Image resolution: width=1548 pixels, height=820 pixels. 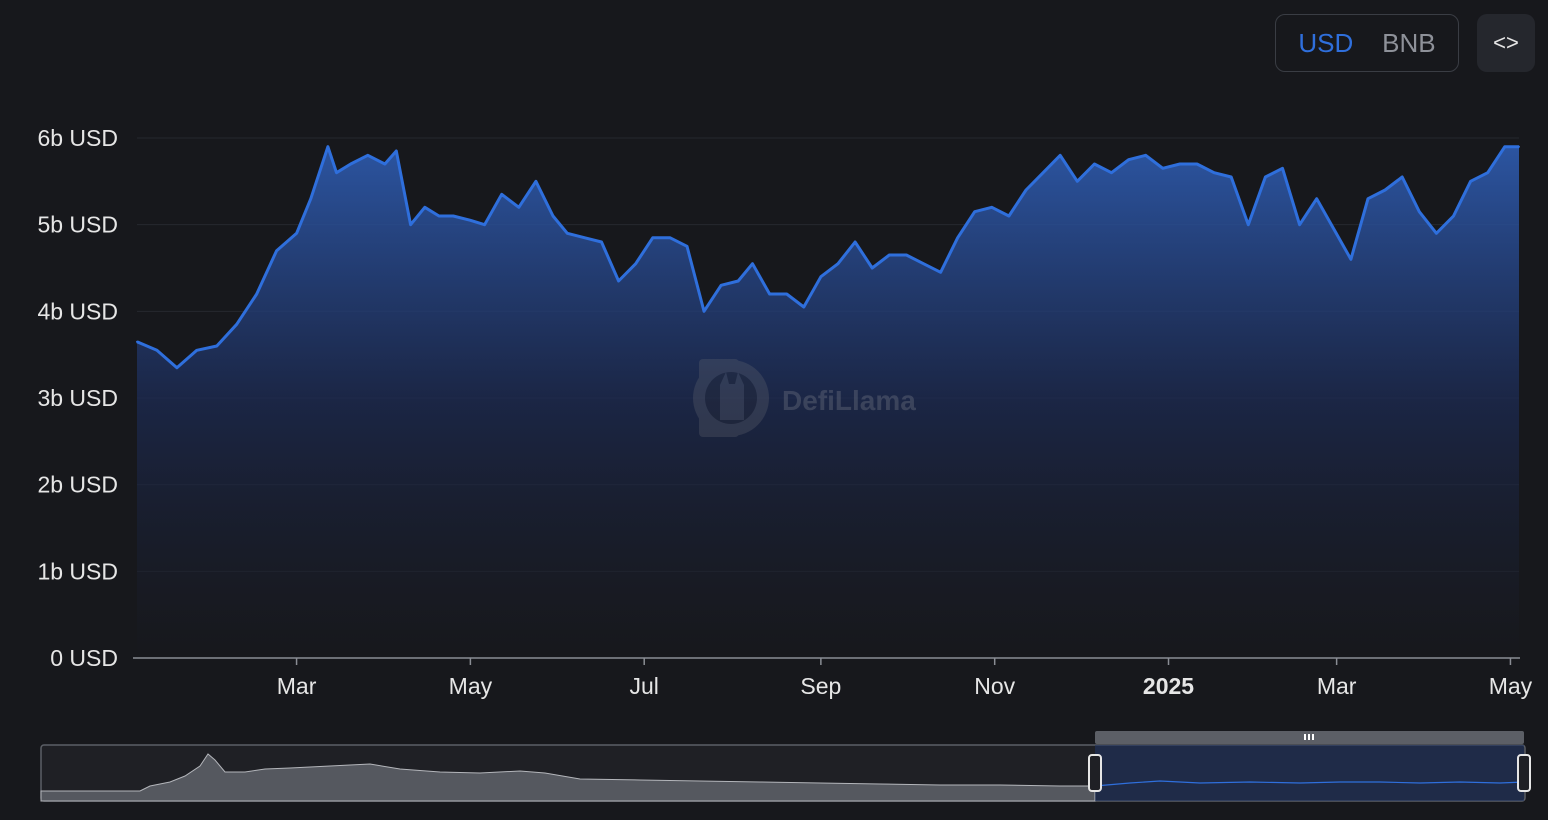 I want to click on y-tick-label: 4b USD, so click(x=77, y=311).